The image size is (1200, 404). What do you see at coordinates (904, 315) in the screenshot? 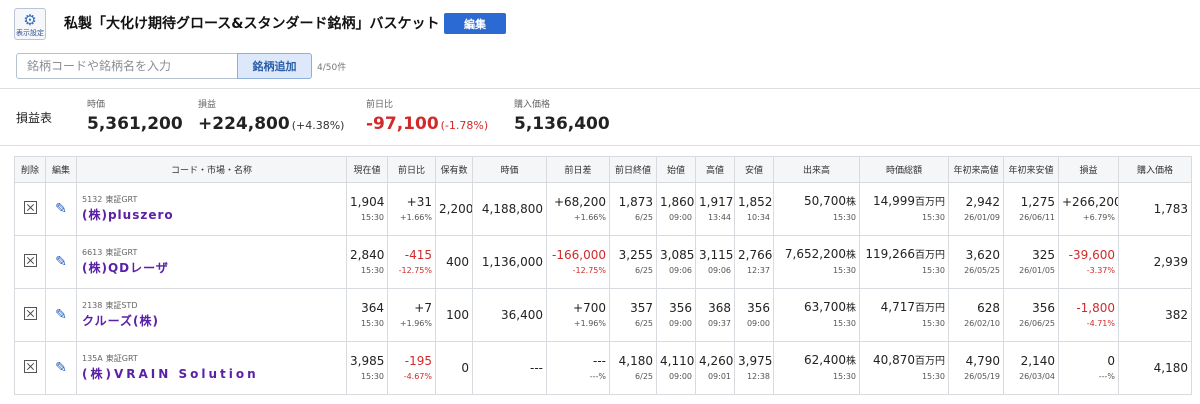
I see `market-cap-cell: 4,717百万円 15:30` at bounding box center [904, 315].